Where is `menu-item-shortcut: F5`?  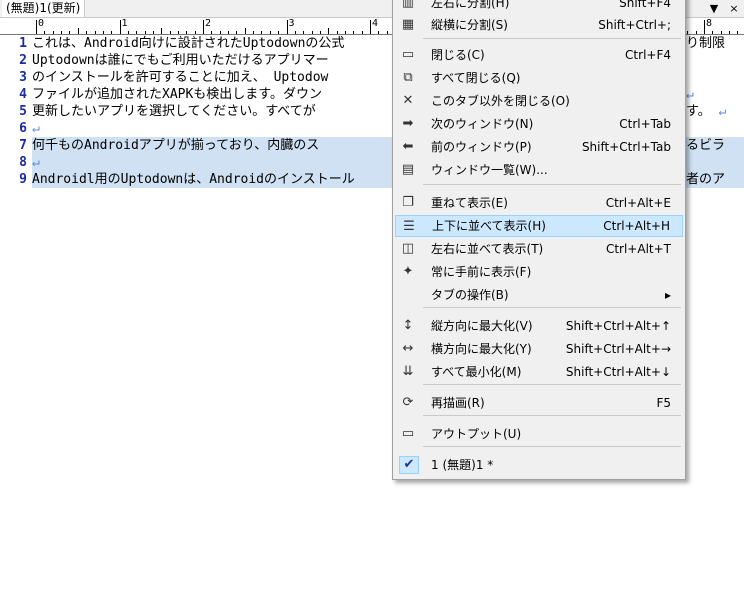
menu-item-shortcut: F5 is located at coordinates (663, 403).